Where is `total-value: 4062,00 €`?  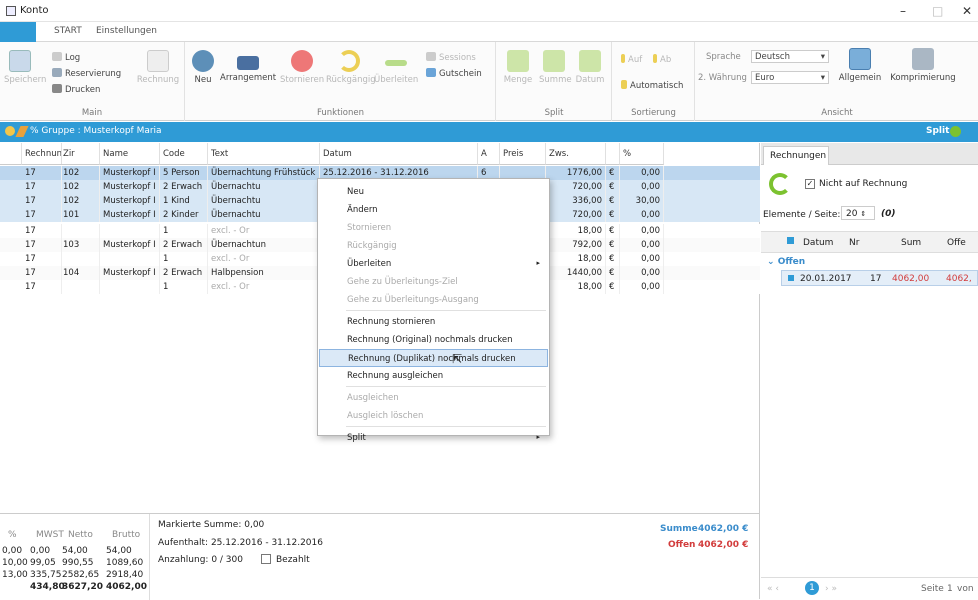
total-value: 4062,00 € is located at coordinates (723, 529).